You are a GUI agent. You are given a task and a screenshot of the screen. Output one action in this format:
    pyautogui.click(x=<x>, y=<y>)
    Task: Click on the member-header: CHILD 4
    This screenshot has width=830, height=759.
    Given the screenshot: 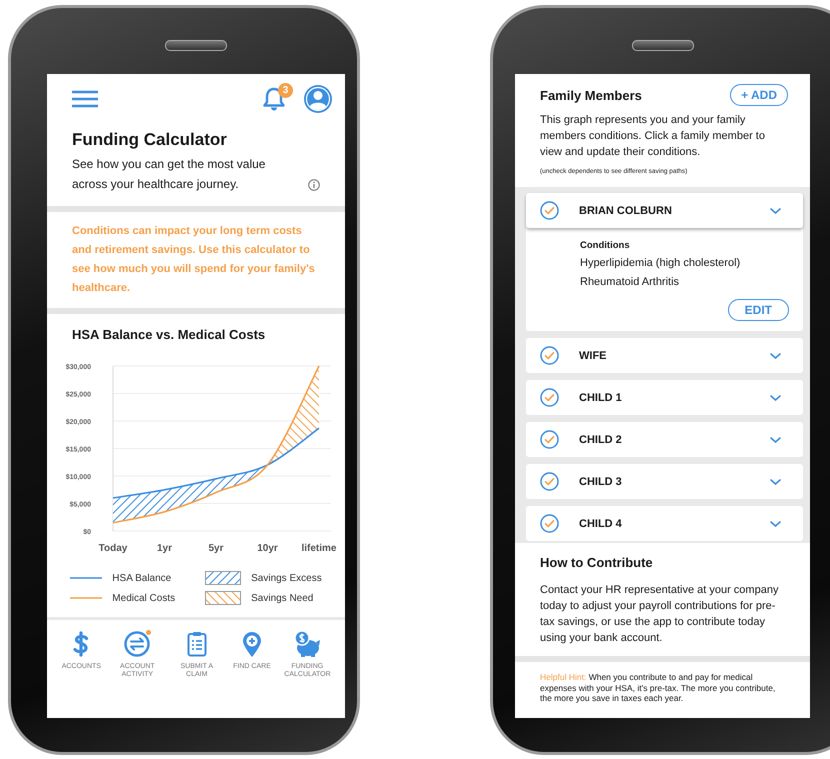 What is the action you would take?
    pyautogui.click(x=664, y=523)
    